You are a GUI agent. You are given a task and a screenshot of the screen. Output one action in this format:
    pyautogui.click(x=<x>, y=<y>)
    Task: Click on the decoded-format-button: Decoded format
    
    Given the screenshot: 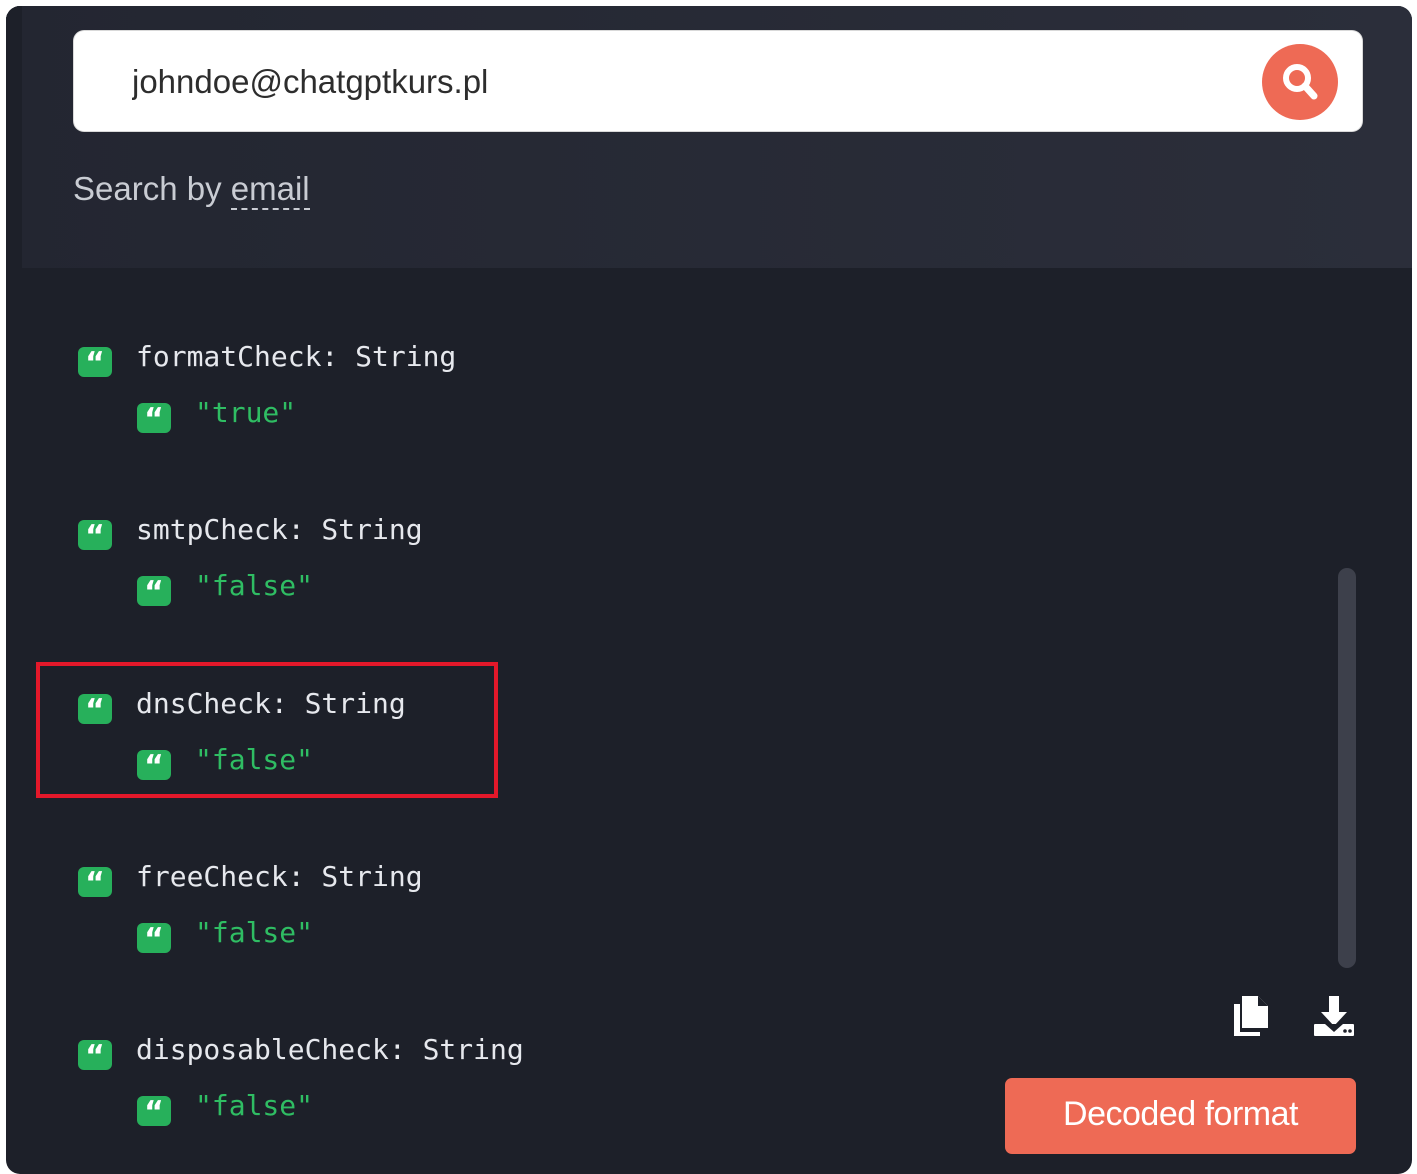 What is the action you would take?
    pyautogui.click(x=1180, y=1116)
    